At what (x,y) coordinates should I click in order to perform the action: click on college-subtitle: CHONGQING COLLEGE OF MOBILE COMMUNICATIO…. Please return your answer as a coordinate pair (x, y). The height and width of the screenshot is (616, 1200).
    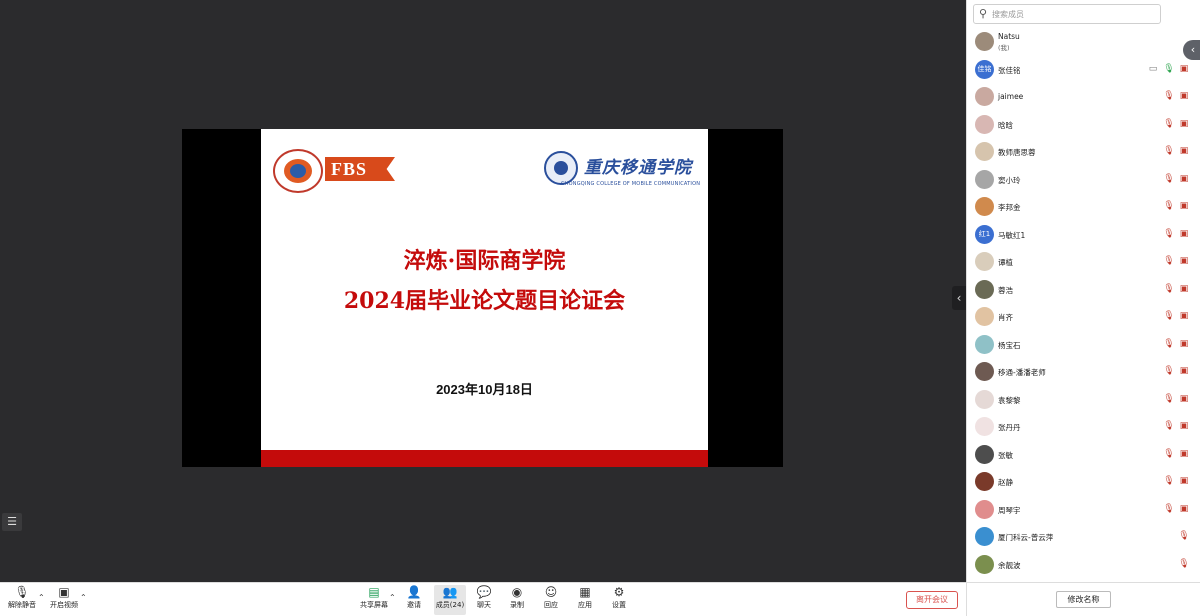
    Looking at the image, I should click on (631, 184).